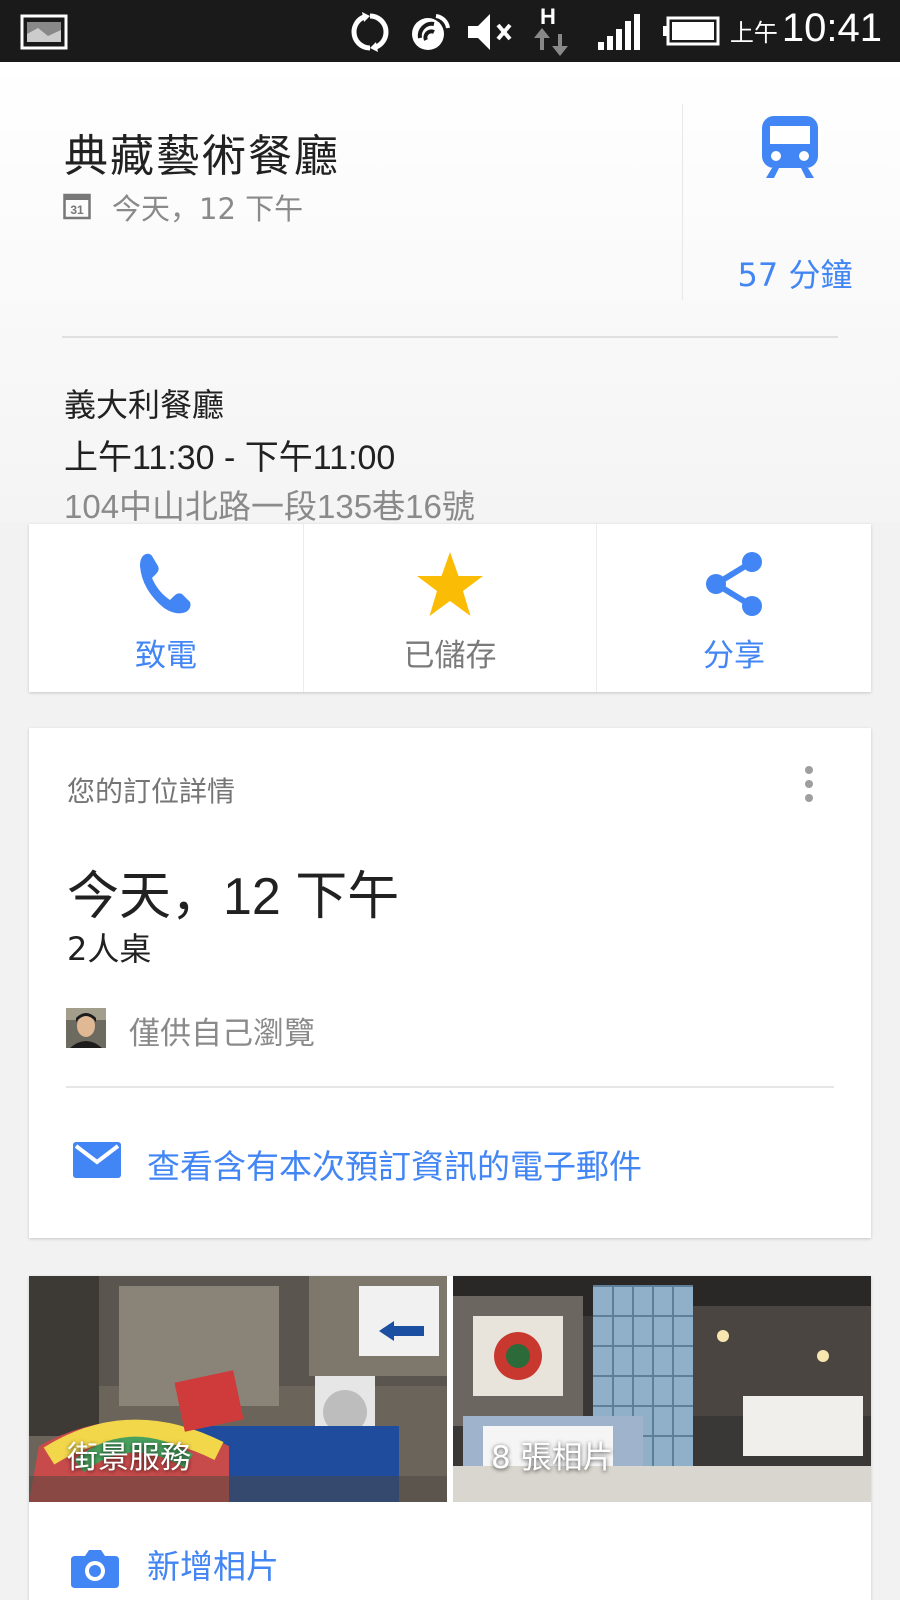 Image resolution: width=900 pixels, height=1600 pixels. What do you see at coordinates (431, 32) in the screenshot?
I see `nfc-icon` at bounding box center [431, 32].